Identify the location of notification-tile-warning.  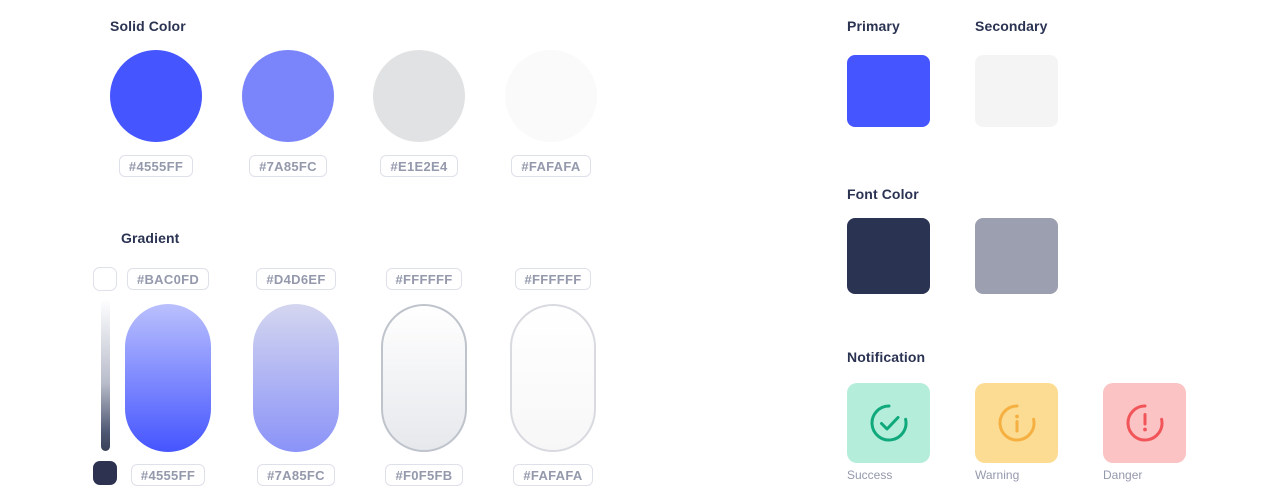
(1016, 423).